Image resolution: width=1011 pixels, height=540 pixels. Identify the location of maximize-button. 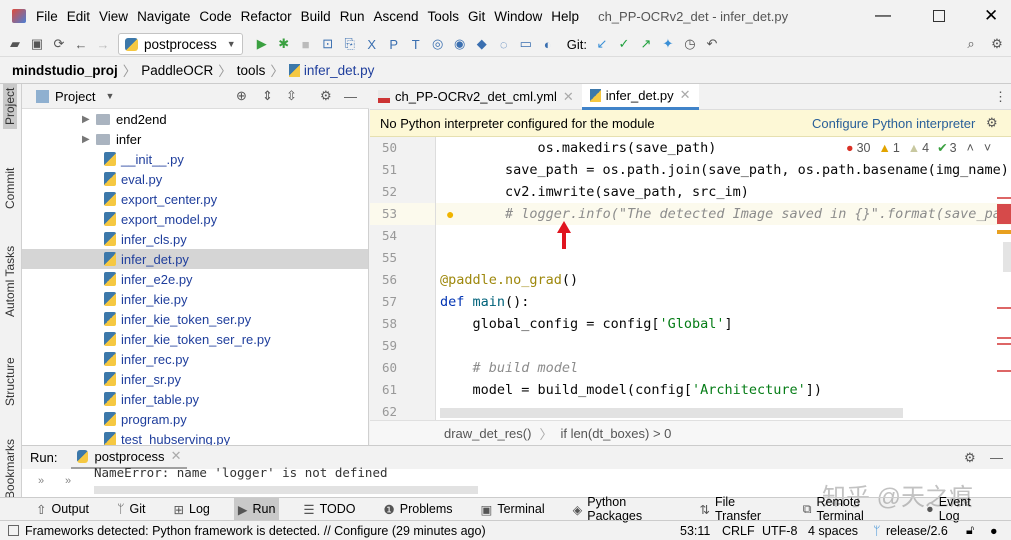
(939, 16).